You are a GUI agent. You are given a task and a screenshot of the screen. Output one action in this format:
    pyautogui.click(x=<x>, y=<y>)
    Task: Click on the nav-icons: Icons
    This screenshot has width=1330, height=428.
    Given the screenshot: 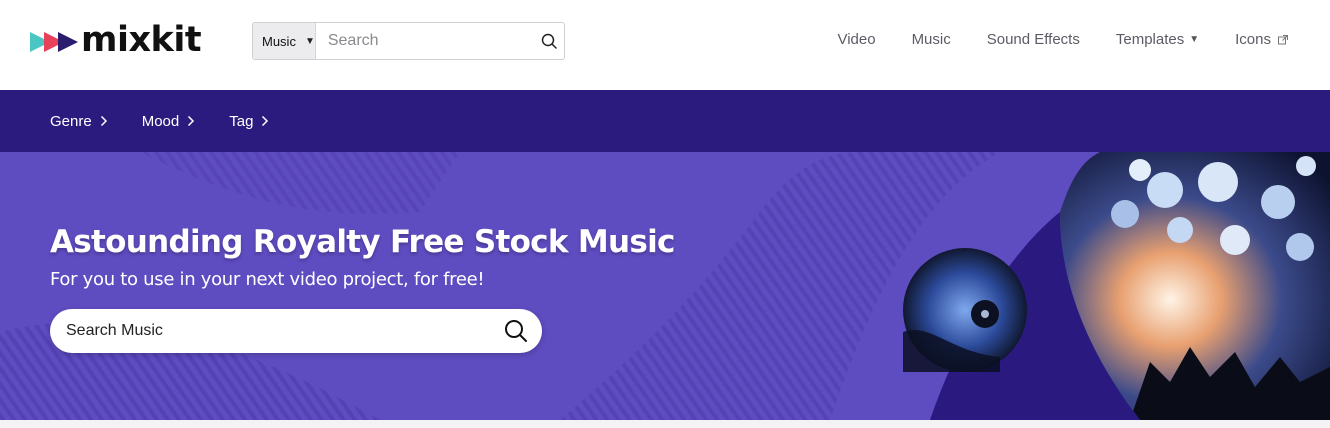 What is the action you would take?
    pyautogui.click(x=1261, y=39)
    